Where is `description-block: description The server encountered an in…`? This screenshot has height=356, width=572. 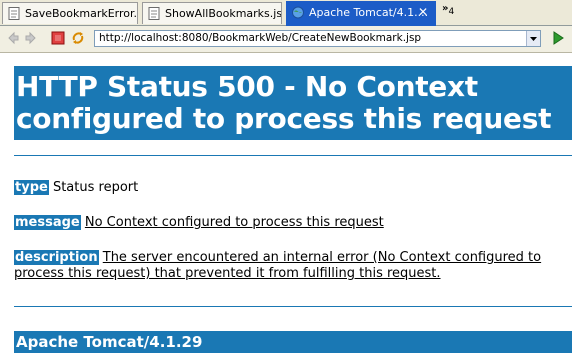
description-block: description The server encountered an in… is located at coordinates (290, 266).